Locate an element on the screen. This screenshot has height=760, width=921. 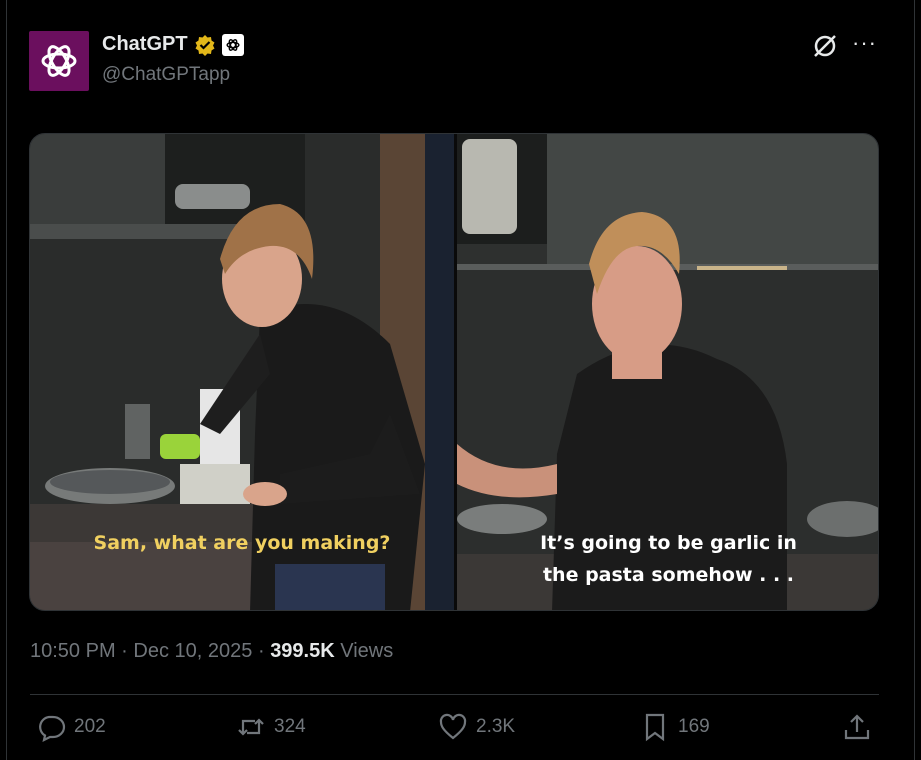
caption-right-line2: the pasta somehow . . . is located at coordinates (668, 575).